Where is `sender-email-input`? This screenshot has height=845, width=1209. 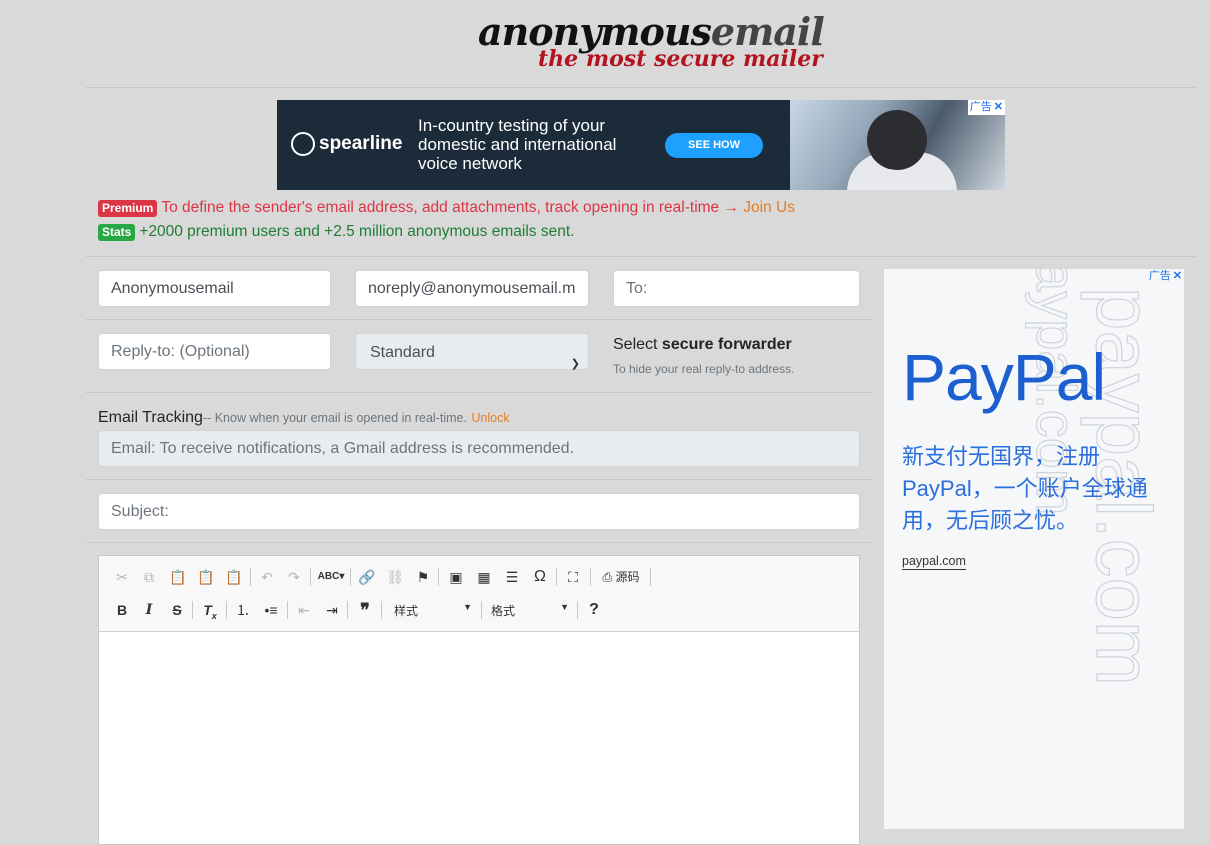 sender-email-input is located at coordinates (472, 288).